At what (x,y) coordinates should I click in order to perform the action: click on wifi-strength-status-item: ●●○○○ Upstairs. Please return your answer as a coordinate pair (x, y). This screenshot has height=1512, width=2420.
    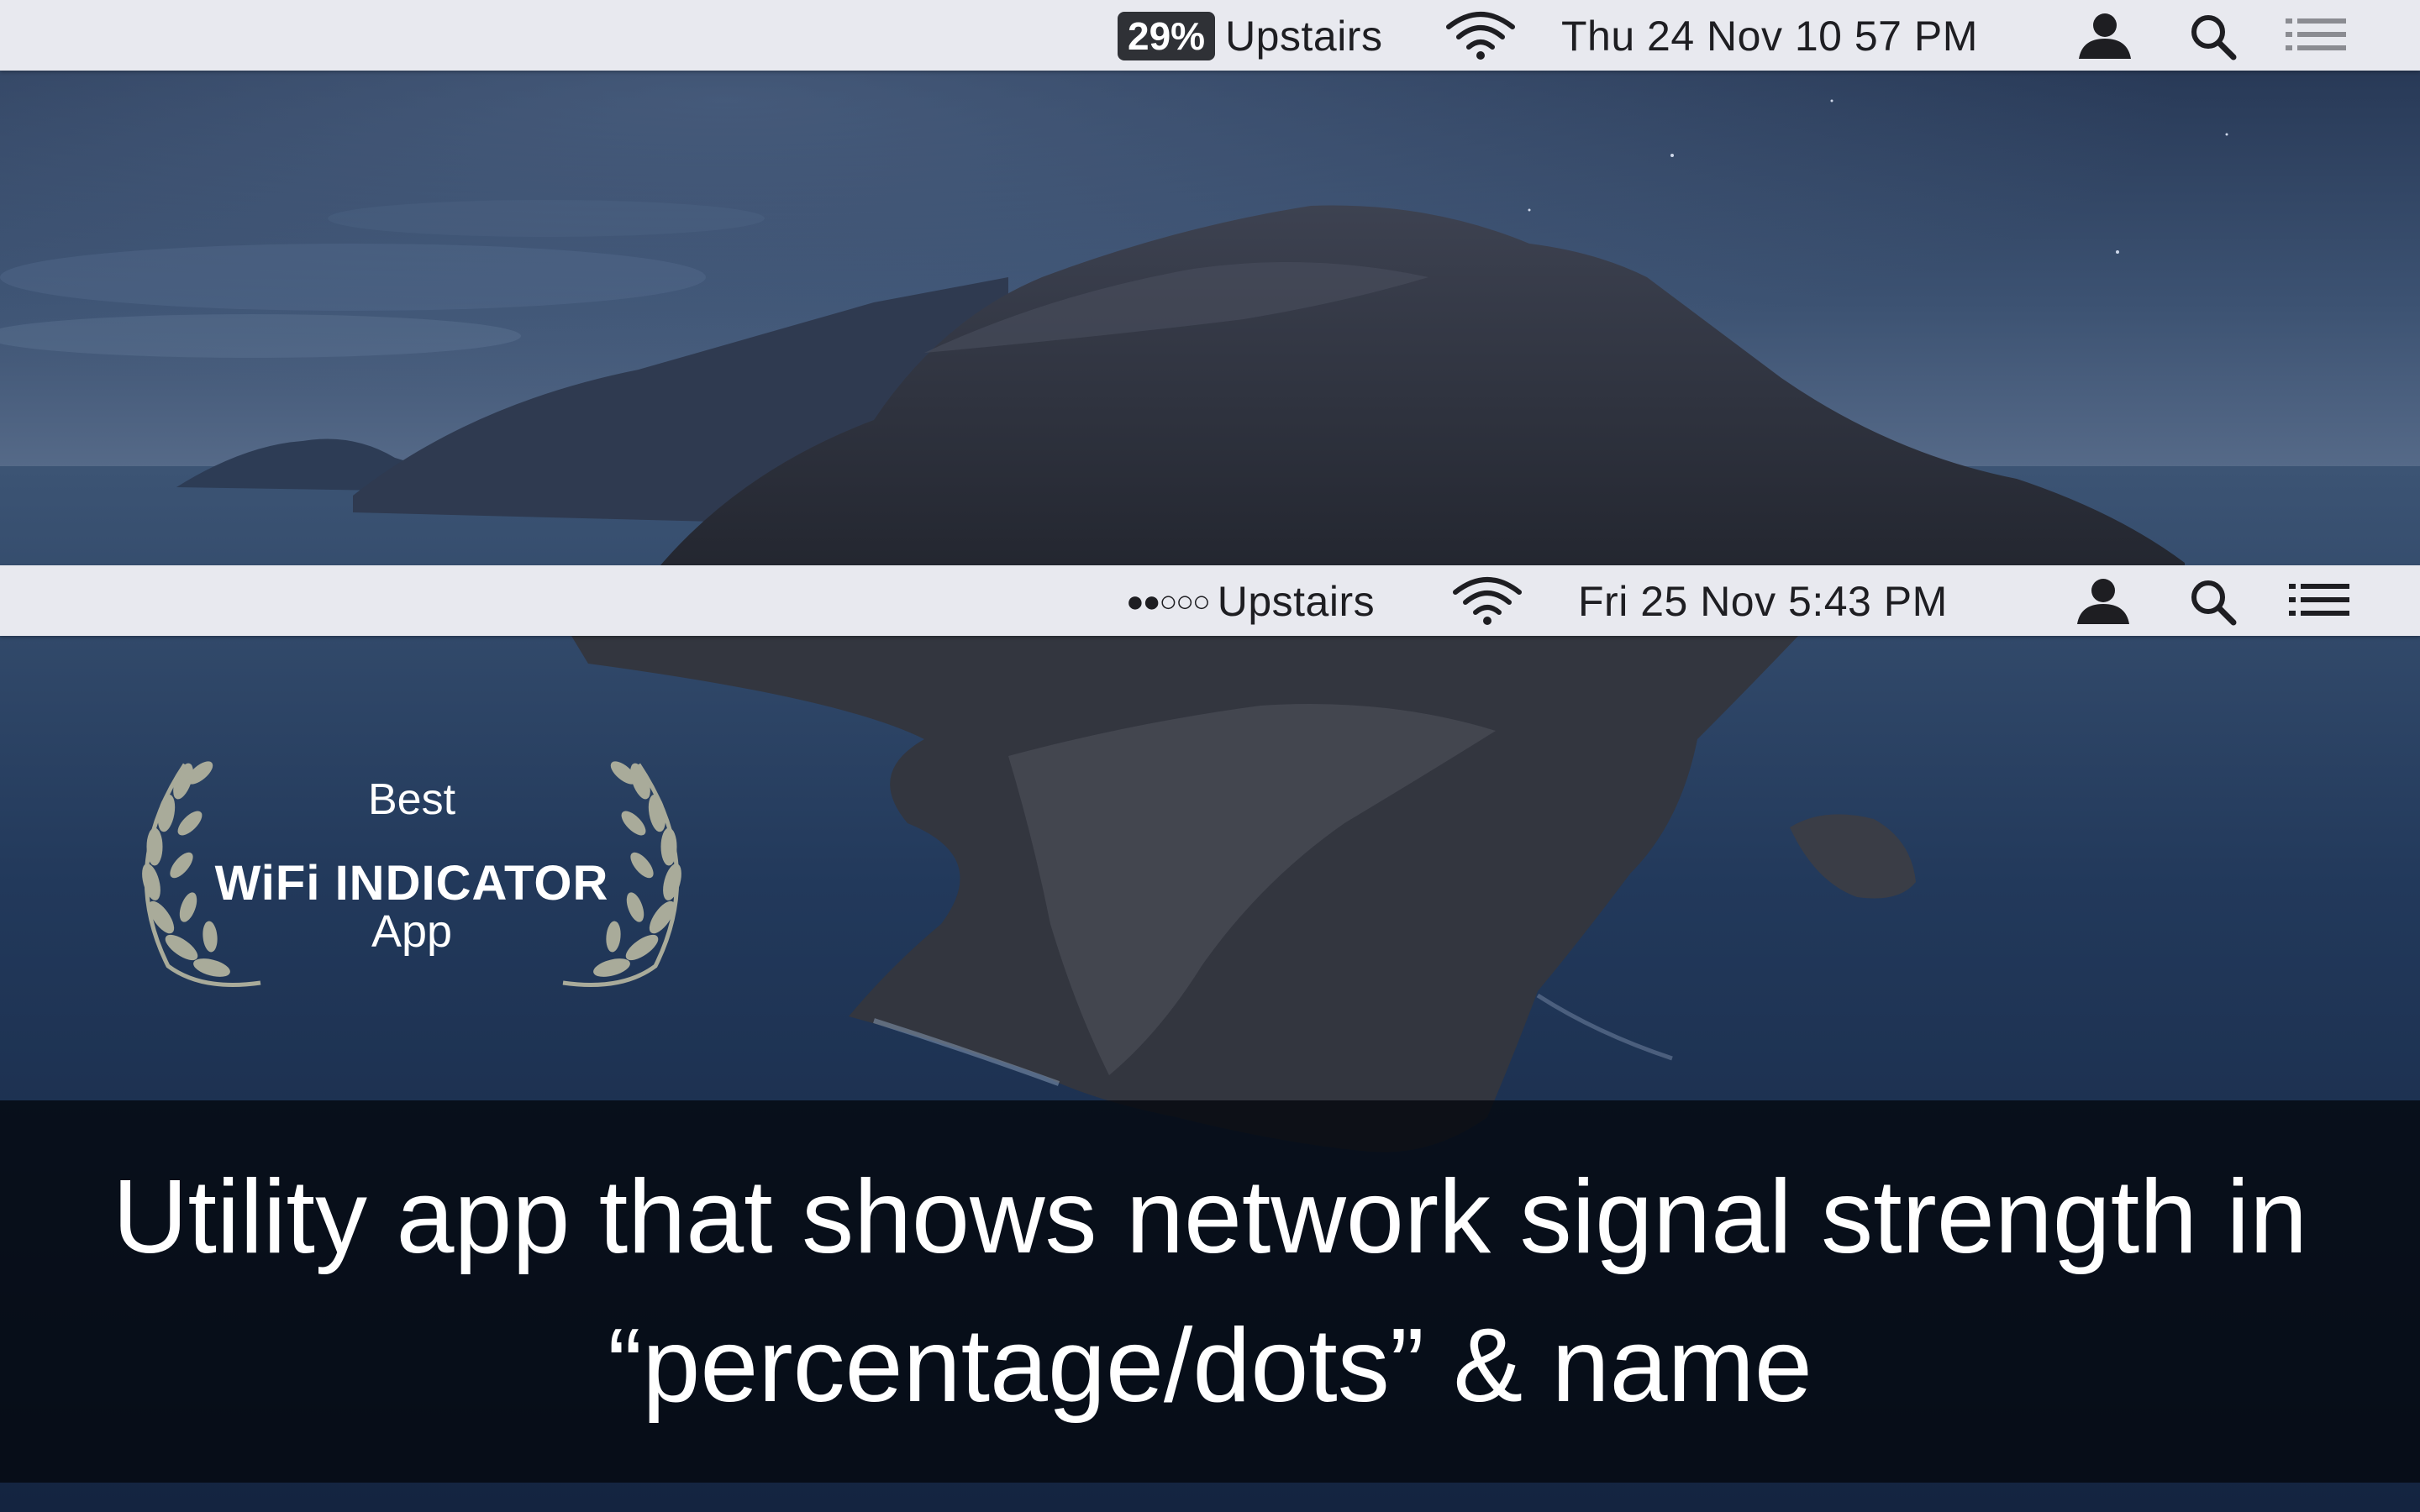
    Looking at the image, I should click on (1251, 601).